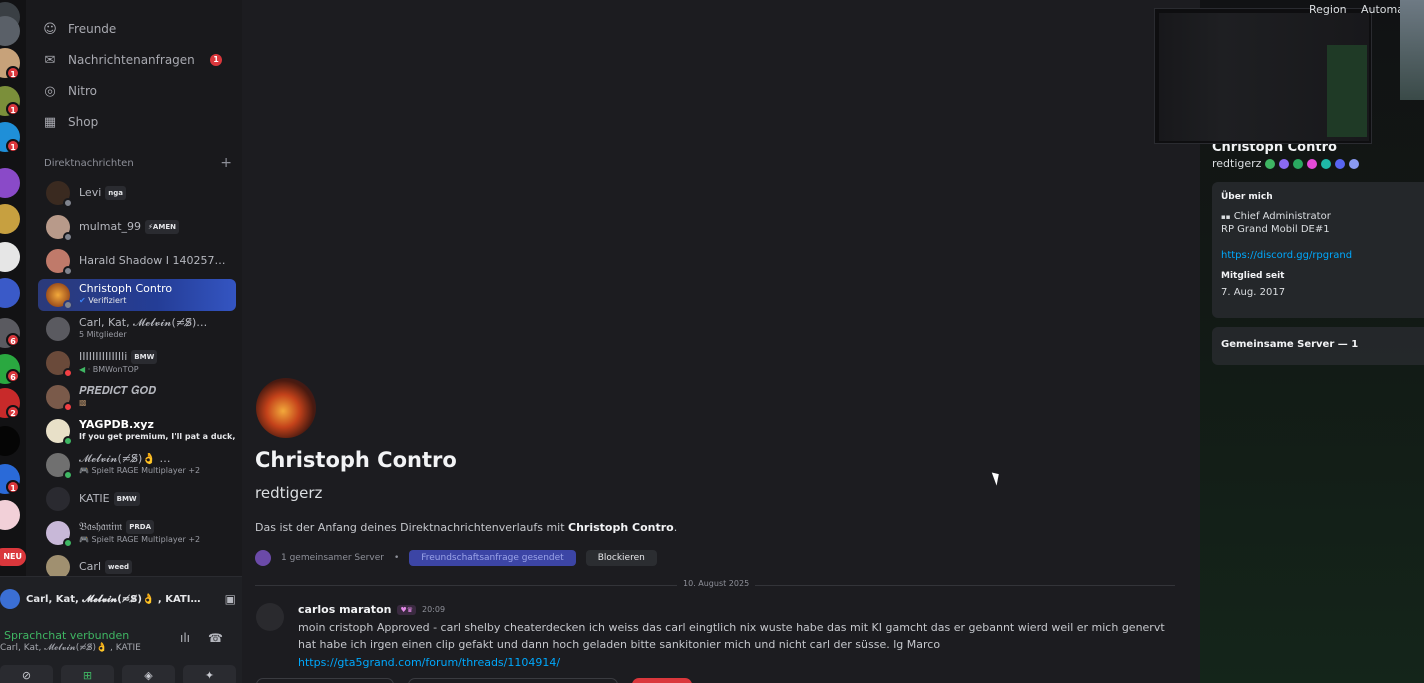  What do you see at coordinates (137, 397) in the screenshot?
I see `dm-item: 𝑷𝑹𝑬𝑫𝑰𝑪𝑻 𝑮𝑶𝑫 ▩` at bounding box center [137, 397].